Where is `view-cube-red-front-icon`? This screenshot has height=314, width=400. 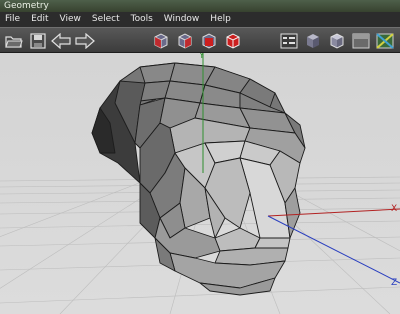
view-cube-red-front-icon is located at coordinates (209, 41).